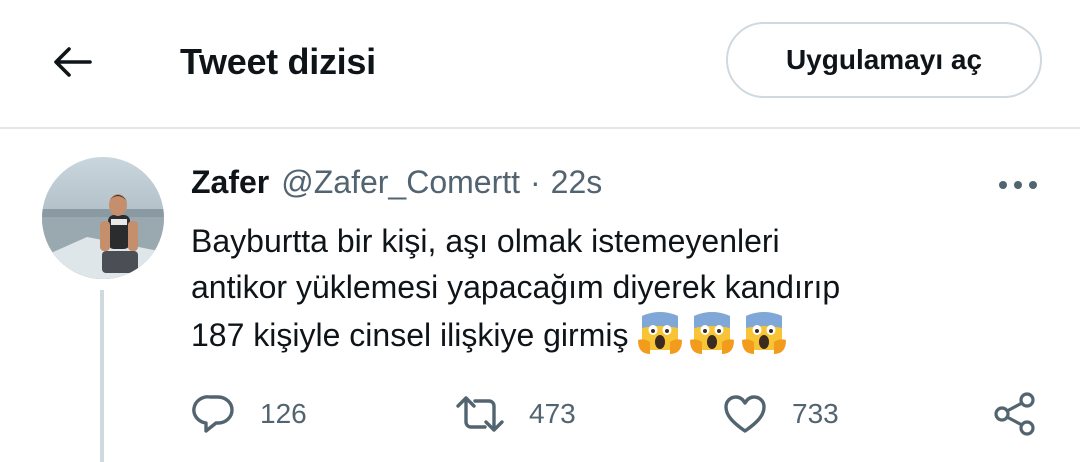 The height and width of the screenshot is (462, 1080). Describe the element at coordinates (480, 414) in the screenshot. I see `retweet-icon` at that location.